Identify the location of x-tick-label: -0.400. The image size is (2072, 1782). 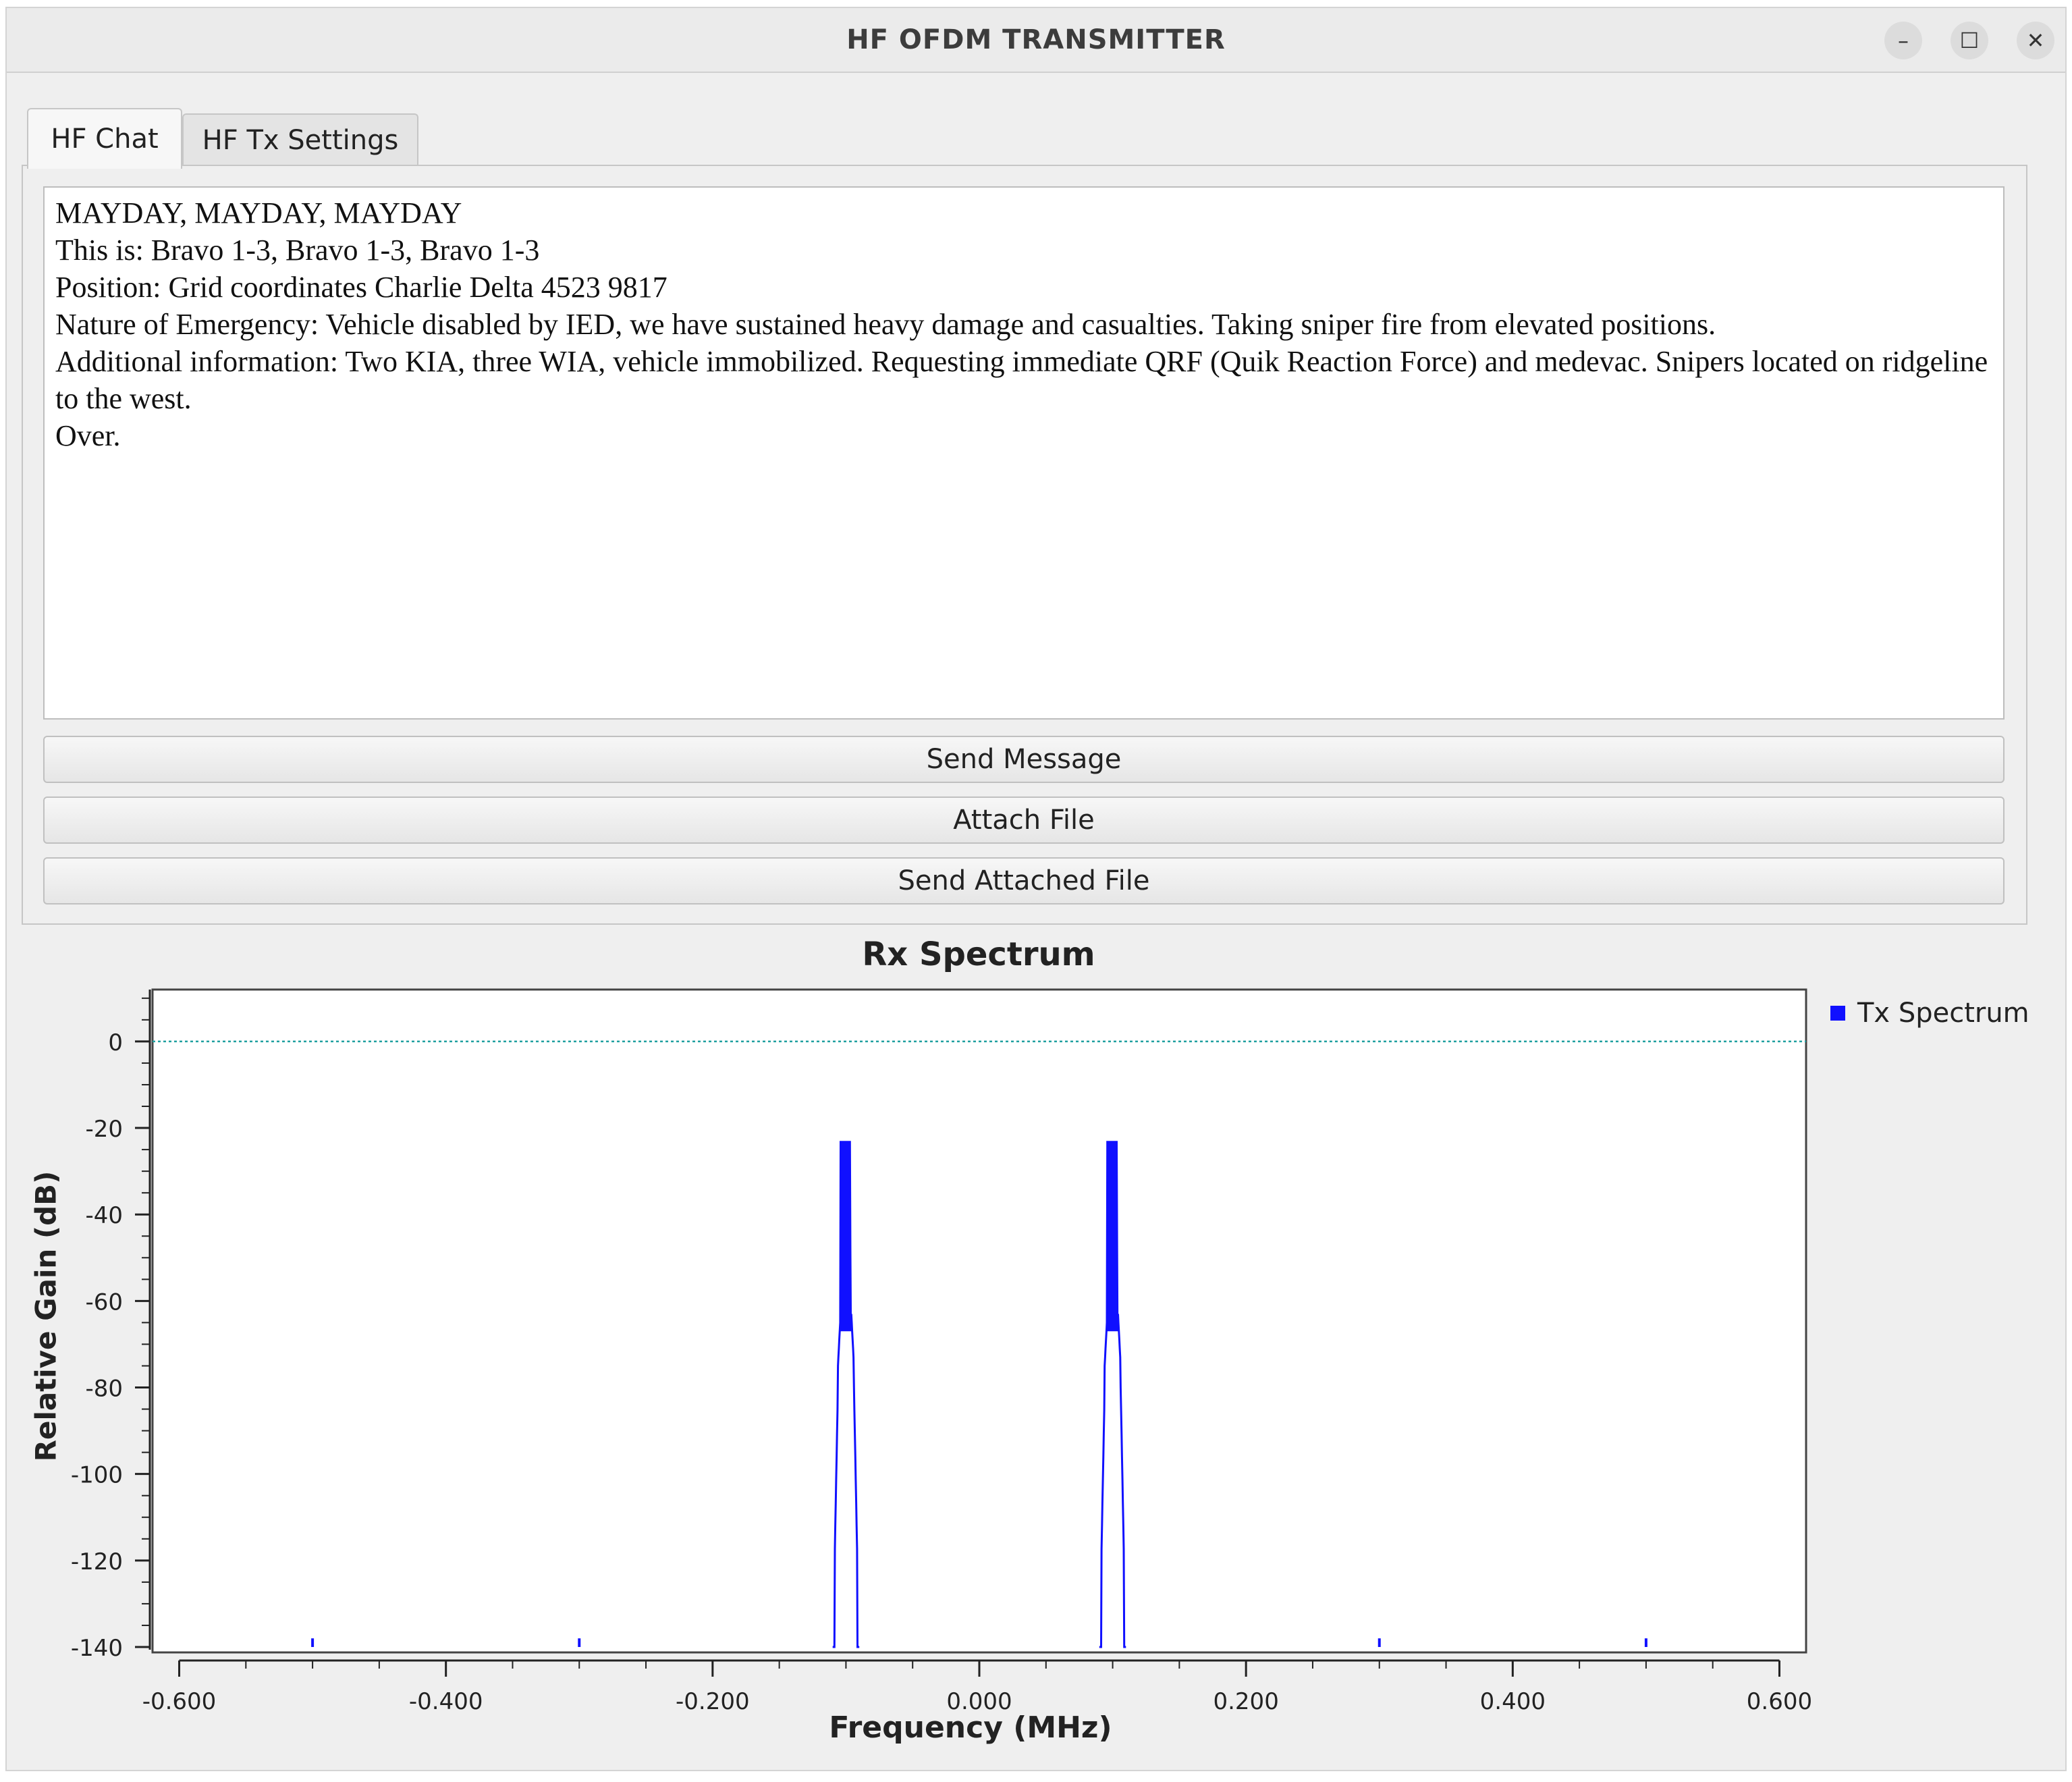
(446, 1701).